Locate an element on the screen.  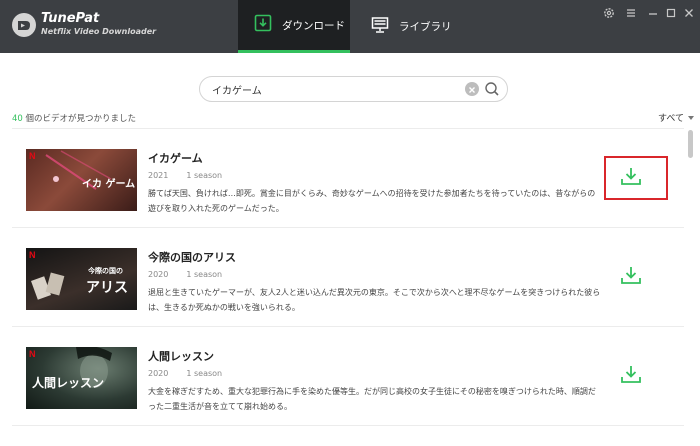
close-icon is located at coordinates (689, 13).